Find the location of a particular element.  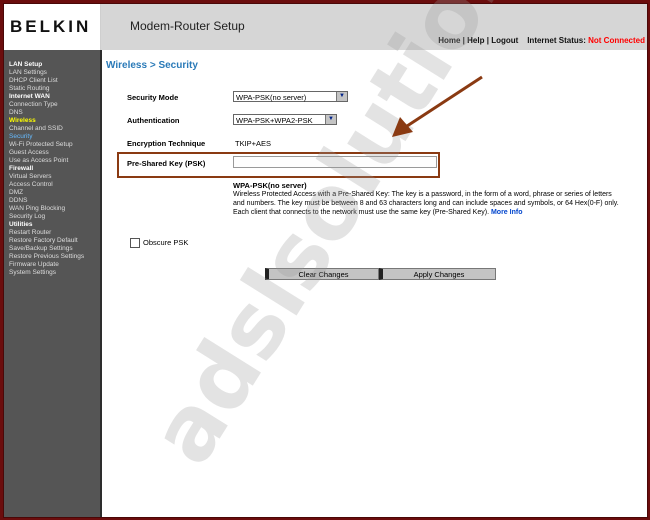

belkin-logo: BELKIN is located at coordinates (51, 26).